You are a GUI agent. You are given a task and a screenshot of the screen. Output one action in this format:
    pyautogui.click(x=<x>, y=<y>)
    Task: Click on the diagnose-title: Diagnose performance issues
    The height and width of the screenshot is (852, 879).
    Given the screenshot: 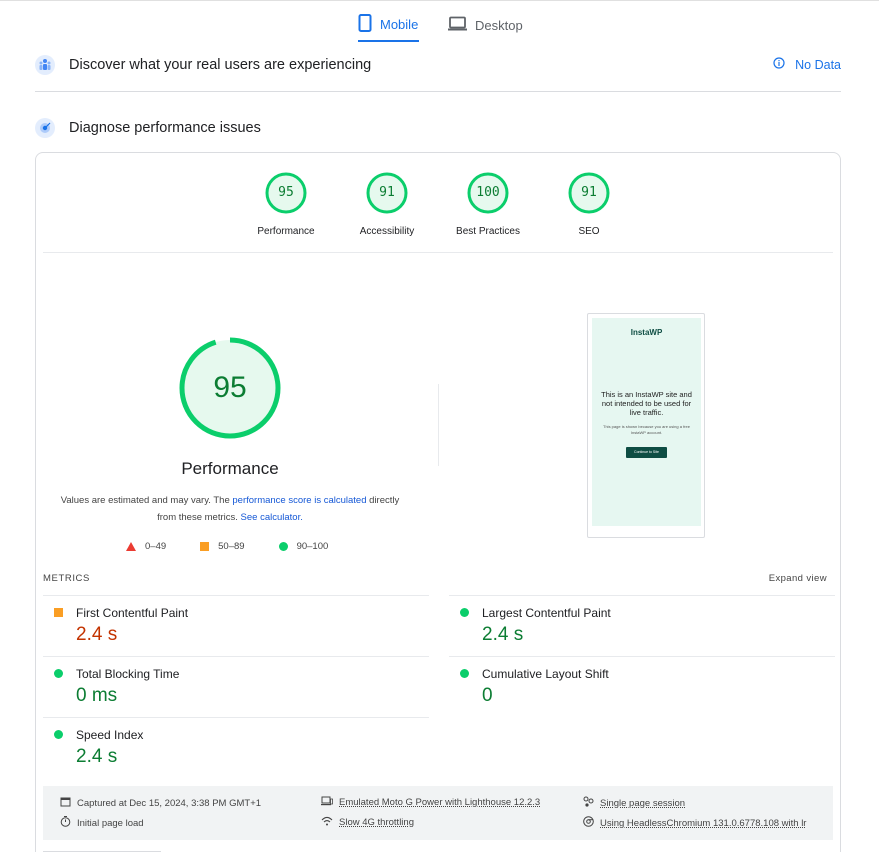 What is the action you would take?
    pyautogui.click(x=165, y=128)
    